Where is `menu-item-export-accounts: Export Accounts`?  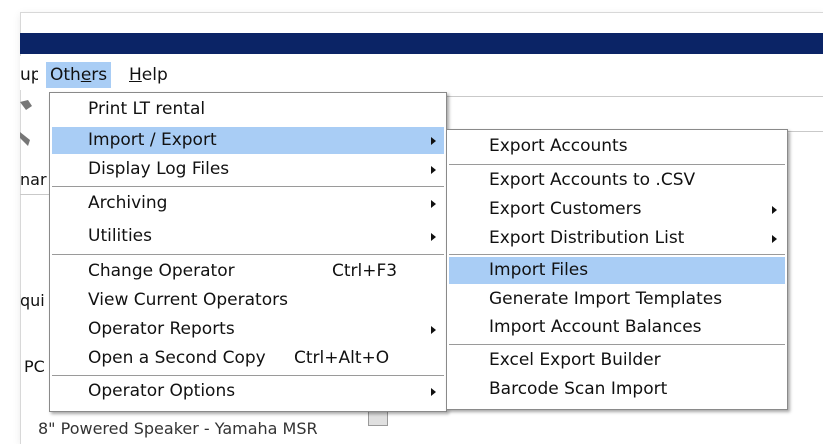
menu-item-export-accounts: Export Accounts is located at coordinates (617, 146).